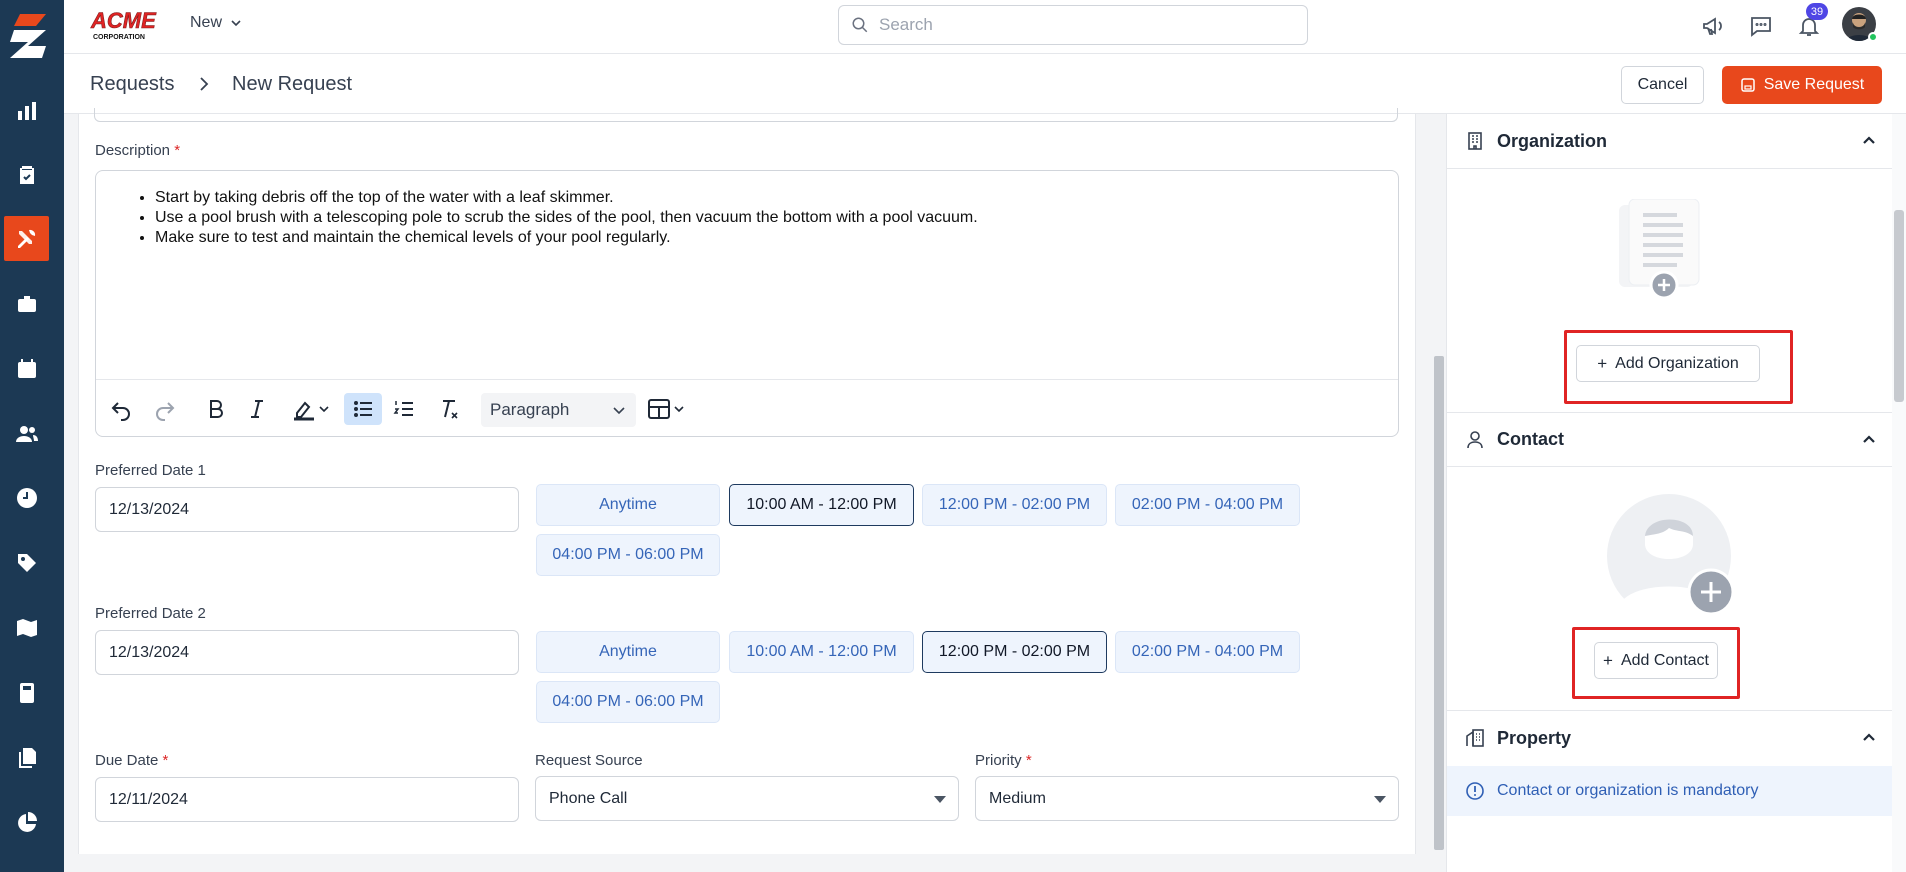 This screenshot has width=1906, height=872. Describe the element at coordinates (1817, 11) in the screenshot. I see `notification-count-badge: 39` at that location.